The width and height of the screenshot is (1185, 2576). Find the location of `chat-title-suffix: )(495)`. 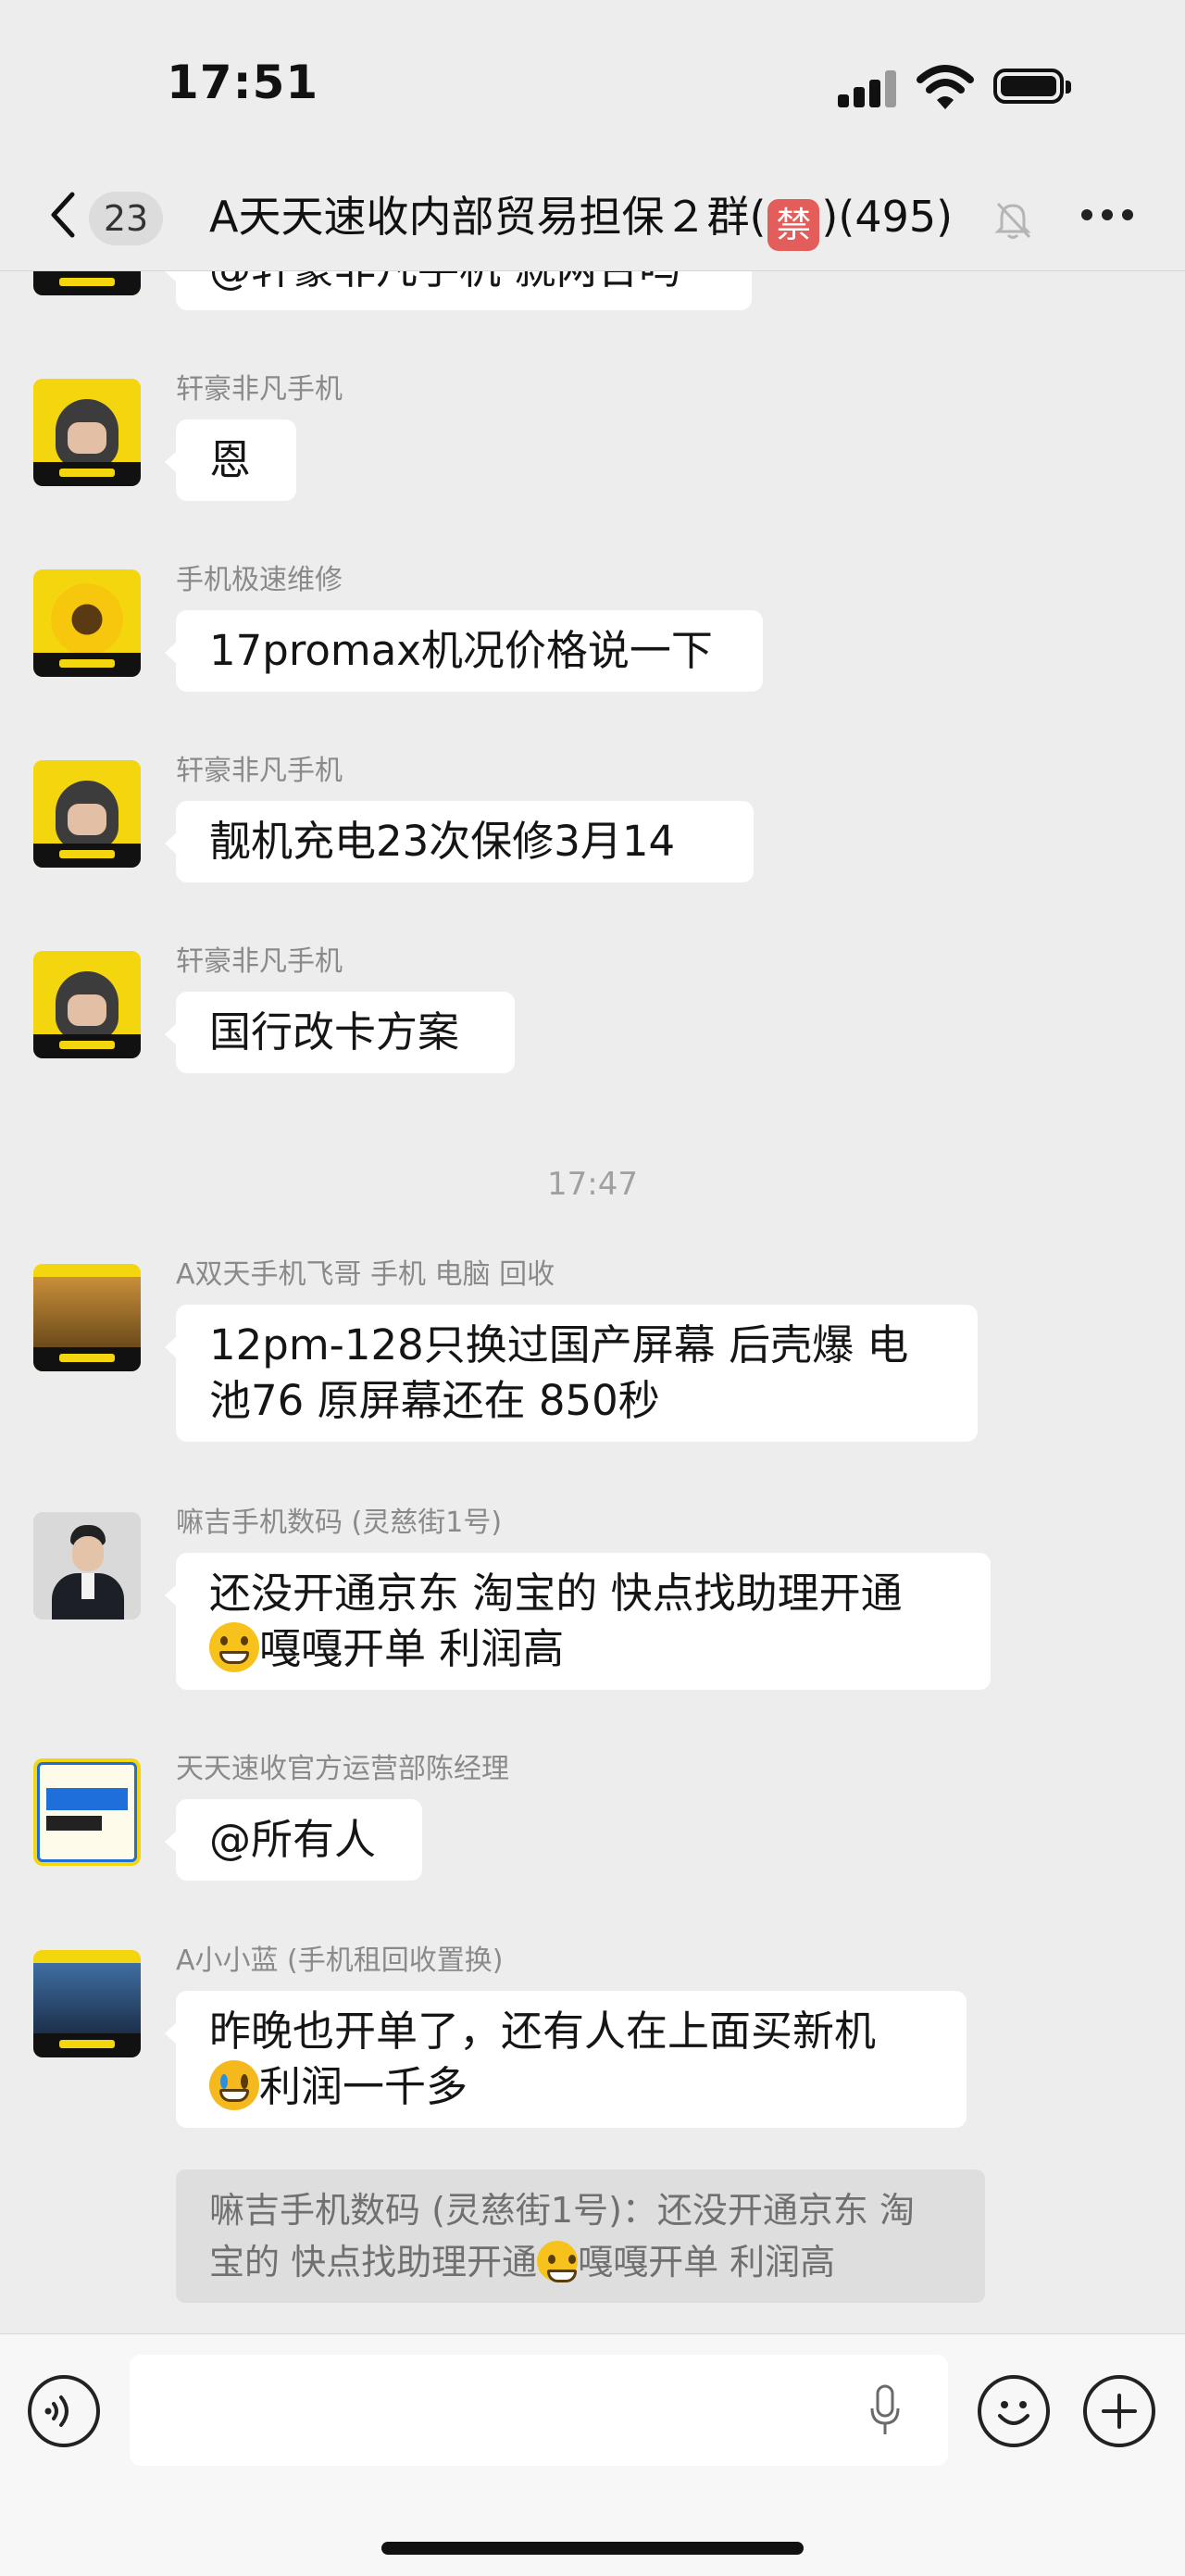

chat-title-suffix: )(495) is located at coordinates (887, 217).